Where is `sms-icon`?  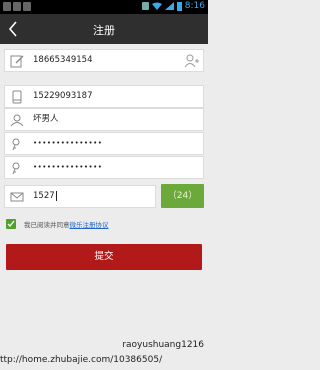
sms-icon is located at coordinates (17, 197).